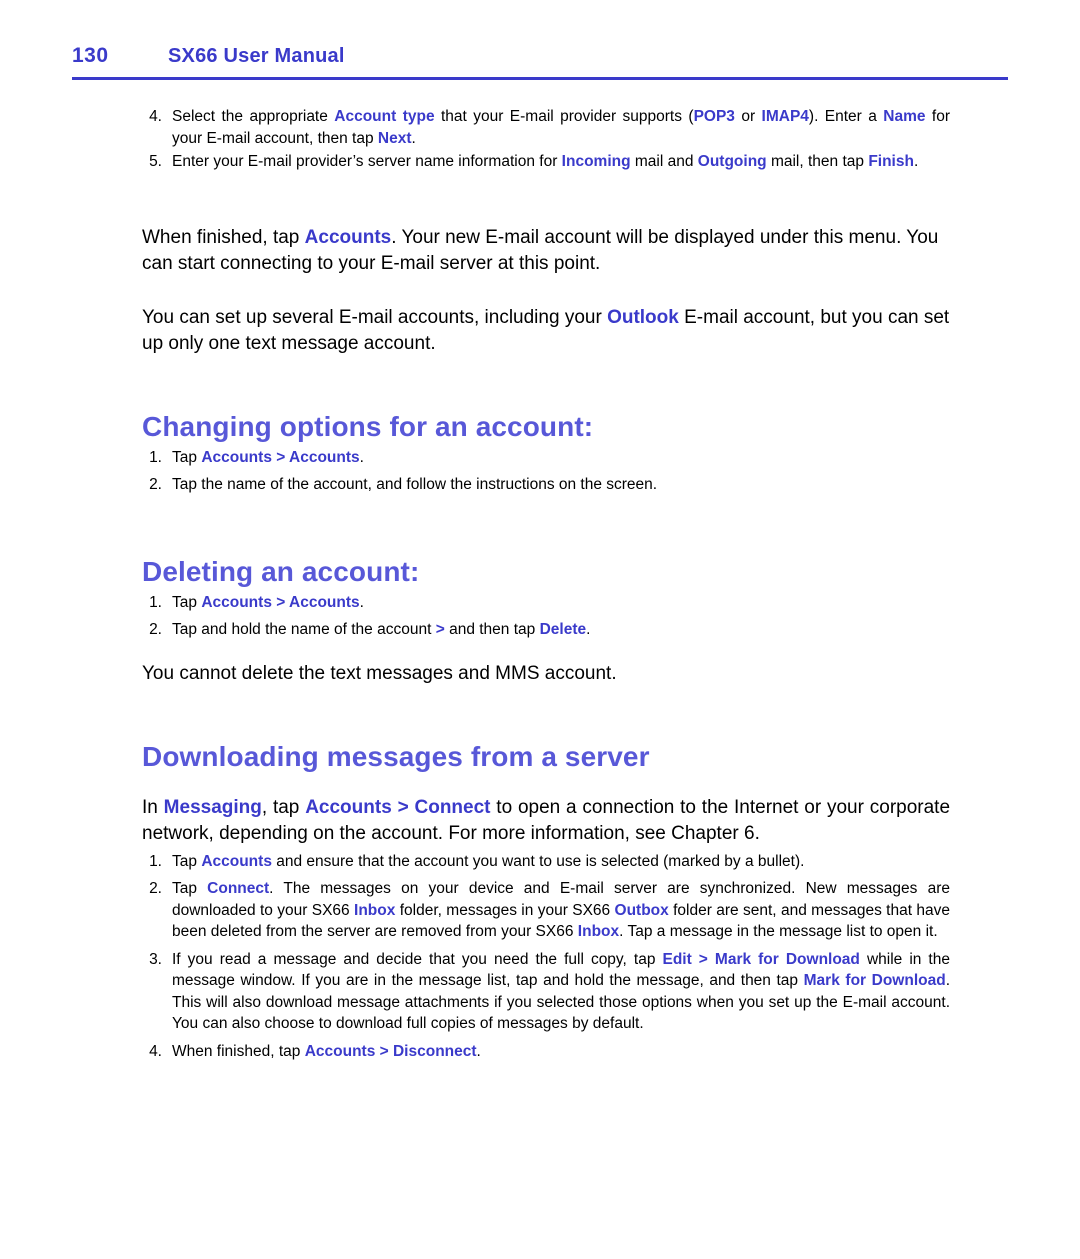 This screenshot has height=1259, width=1080. I want to click on header-divider, so click(540, 78).